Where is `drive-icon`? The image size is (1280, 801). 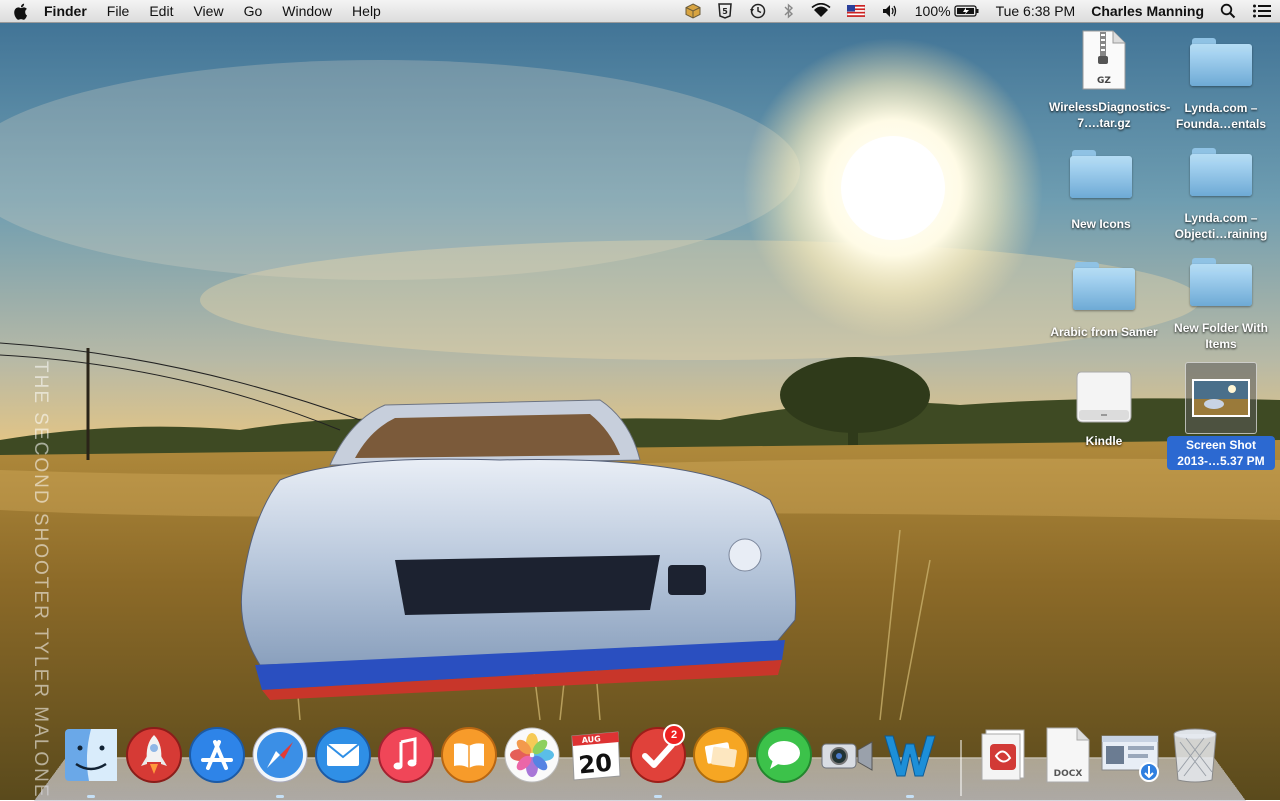 drive-icon is located at coordinates (1104, 397).